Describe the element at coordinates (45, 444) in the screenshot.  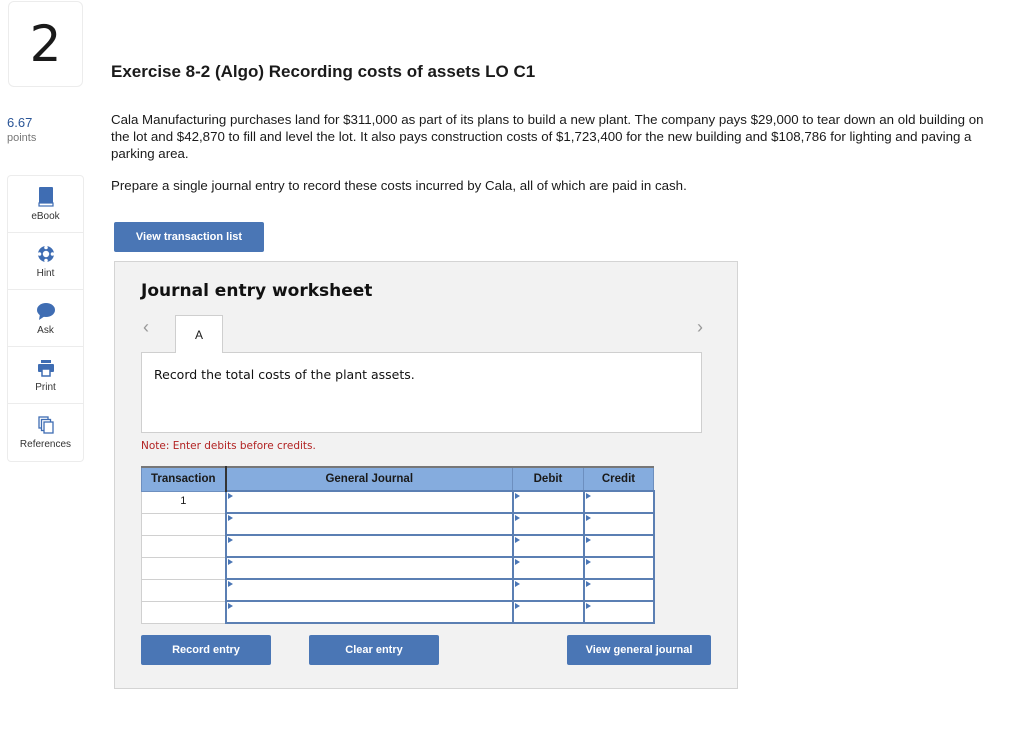
I see `tool-label: References` at that location.